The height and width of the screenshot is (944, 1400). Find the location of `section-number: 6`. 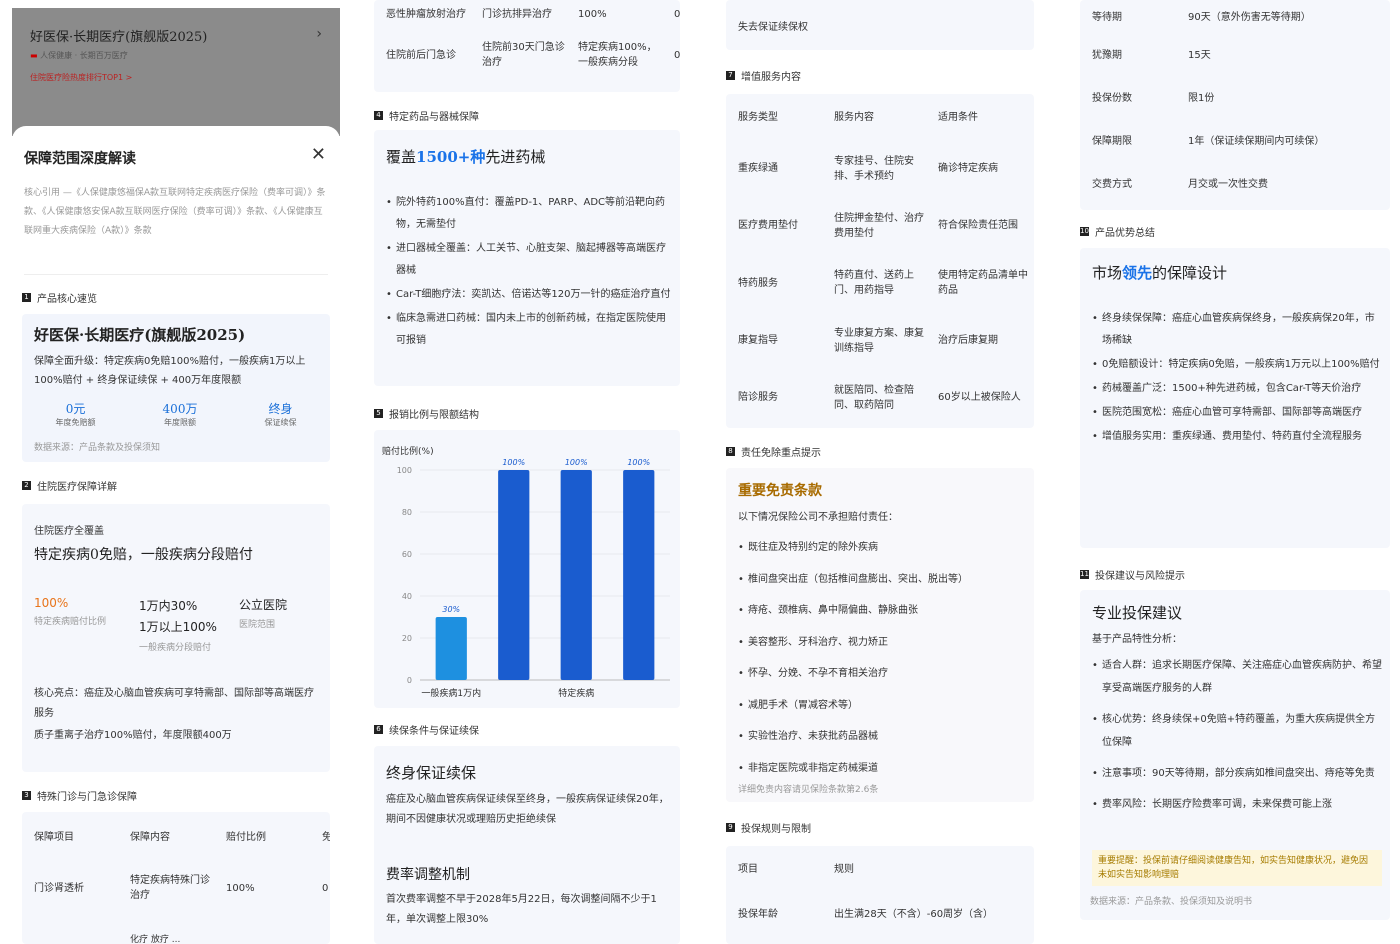

section-number: 6 is located at coordinates (378, 729).